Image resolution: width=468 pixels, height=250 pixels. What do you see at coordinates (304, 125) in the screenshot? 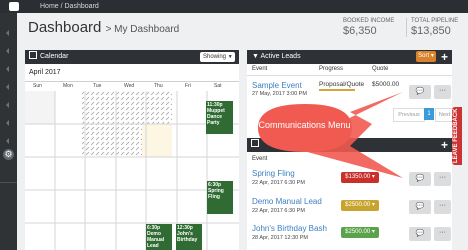
I see `callout-text: Communications Menu` at bounding box center [304, 125].